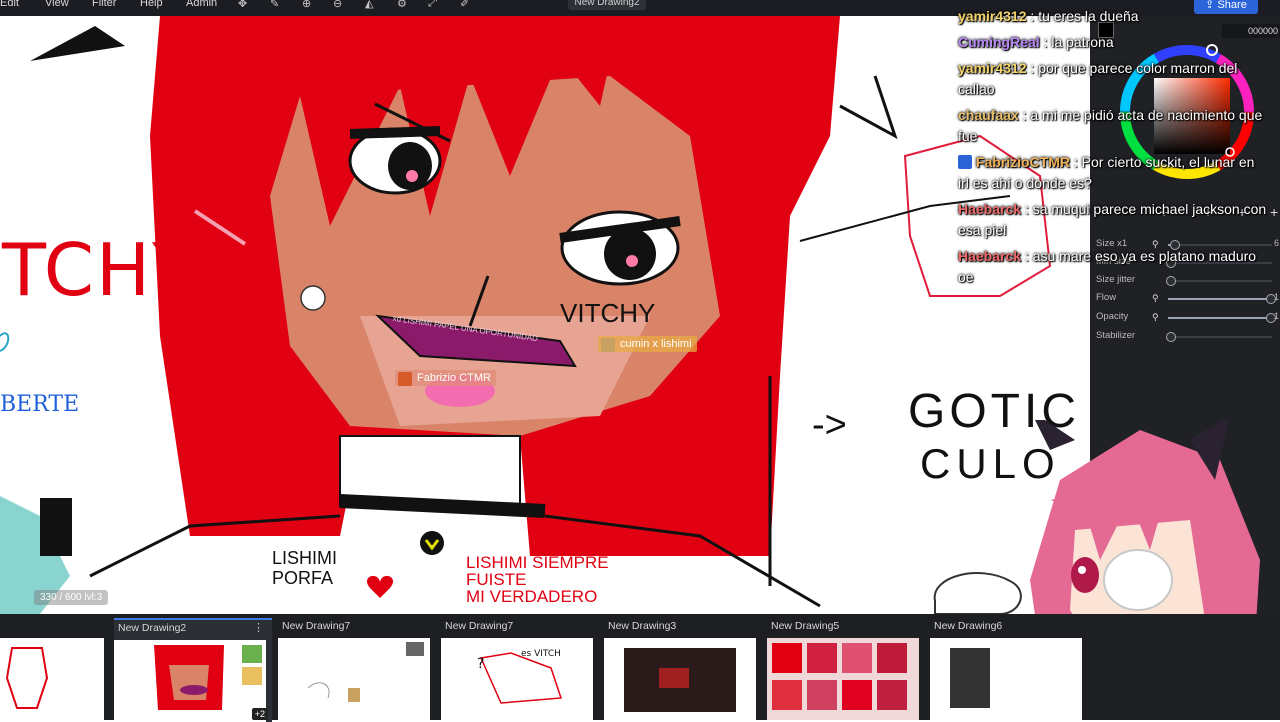 This screenshot has height=722, width=1280. What do you see at coordinates (40, 404) in the screenshot?
I see `text-berte: BERTE` at bounding box center [40, 404].